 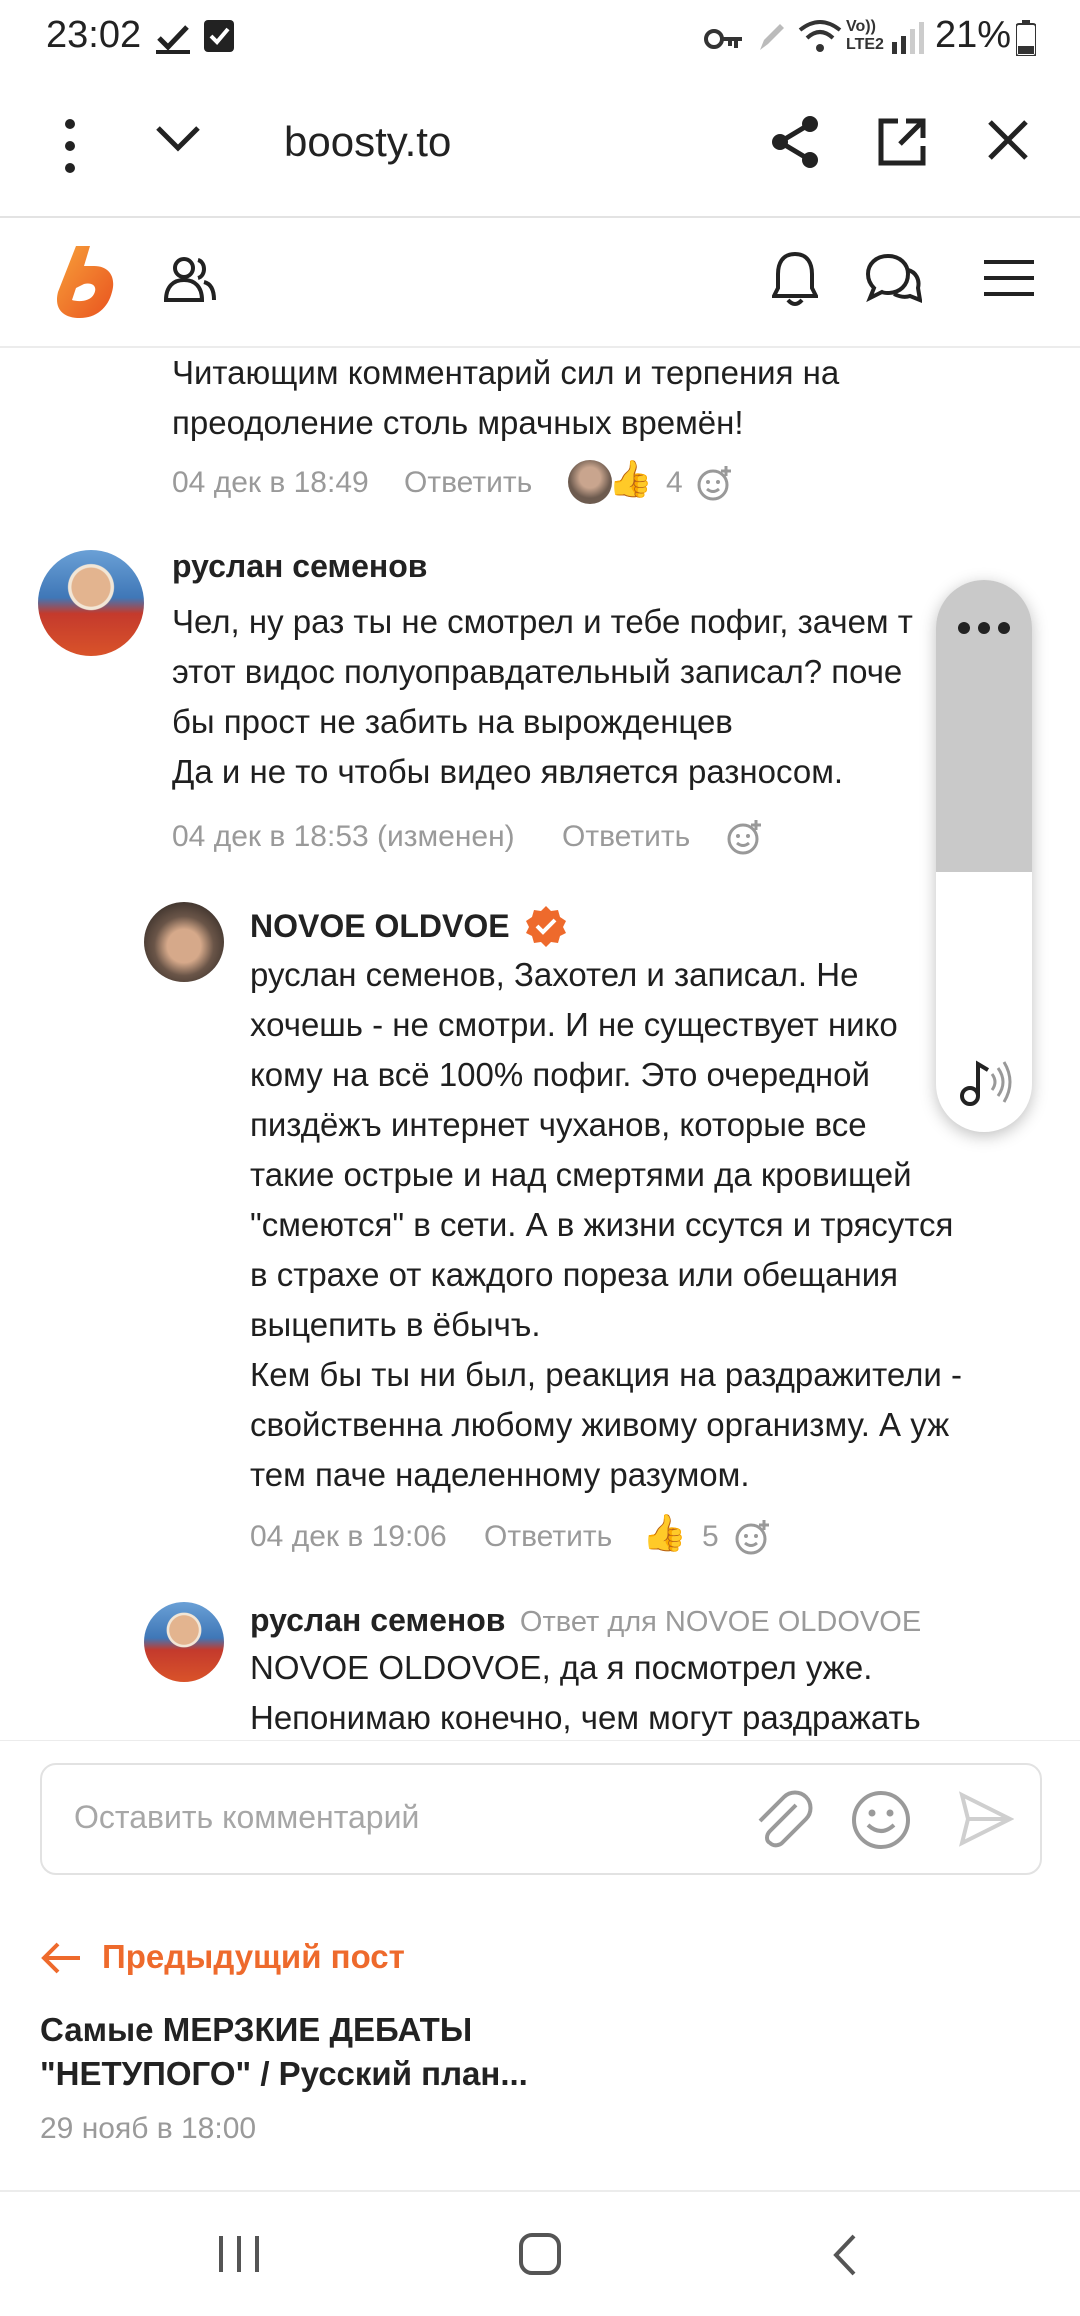 I want to click on volte-icon: Vo)) LTE2, so click(x=865, y=35).